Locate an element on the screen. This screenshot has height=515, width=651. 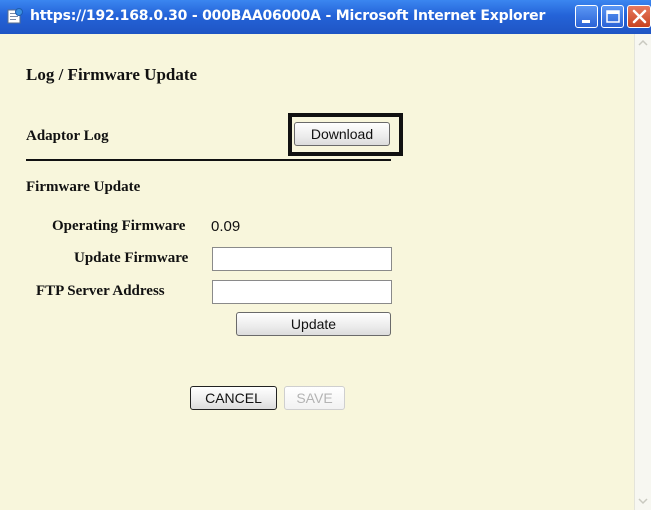
page-title: Log / Firmware Update is located at coordinates (112, 74).